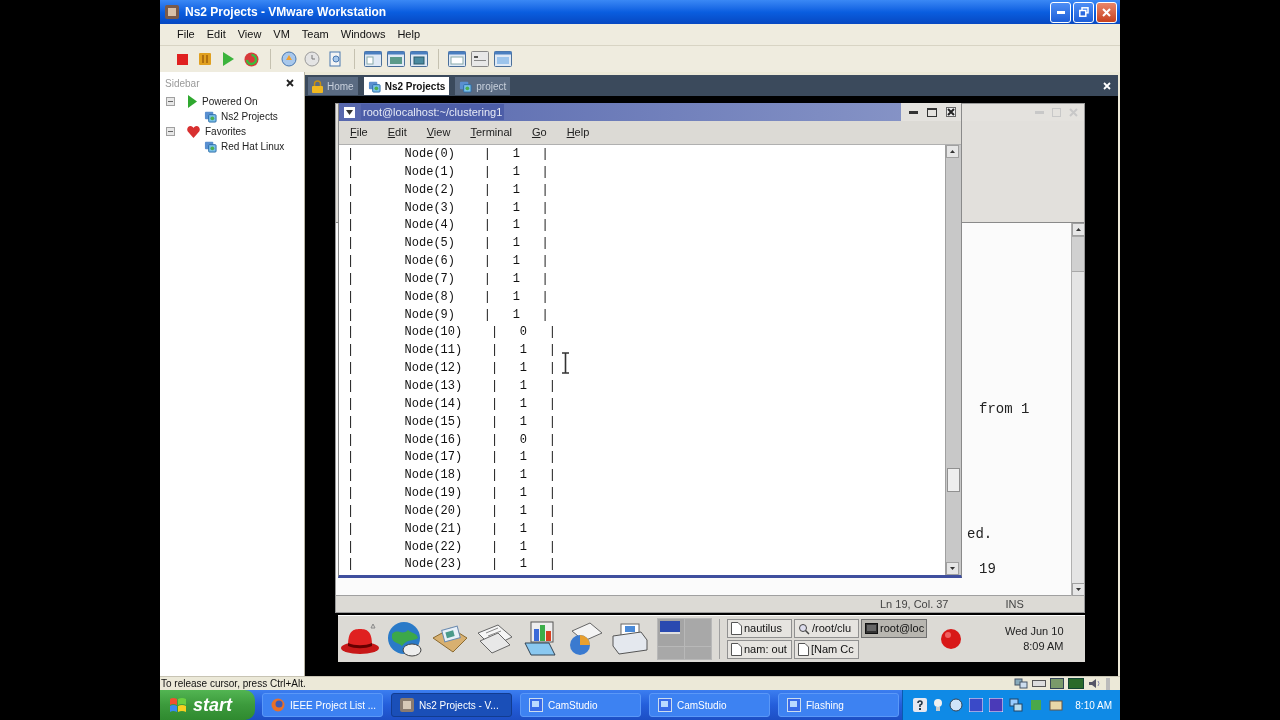  What do you see at coordinates (451, 529) in the screenshot?
I see `terminal-line: | Node(21) | 1 |` at bounding box center [451, 529].